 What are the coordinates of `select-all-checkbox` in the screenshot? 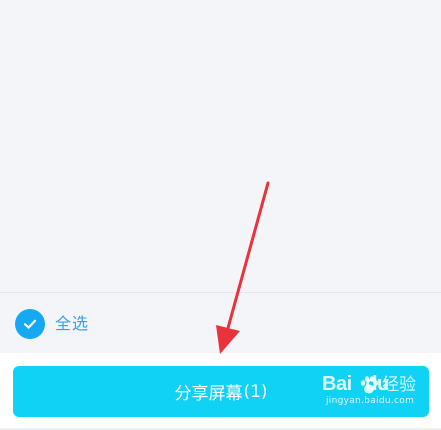 It's located at (30, 324).